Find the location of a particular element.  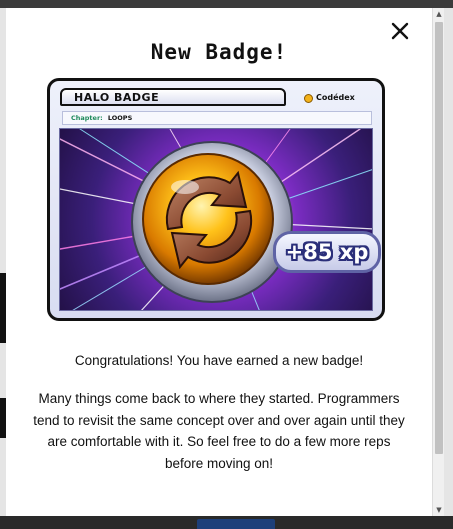

modal-scrollbar: ▲ ▼ is located at coordinates (438, 262).